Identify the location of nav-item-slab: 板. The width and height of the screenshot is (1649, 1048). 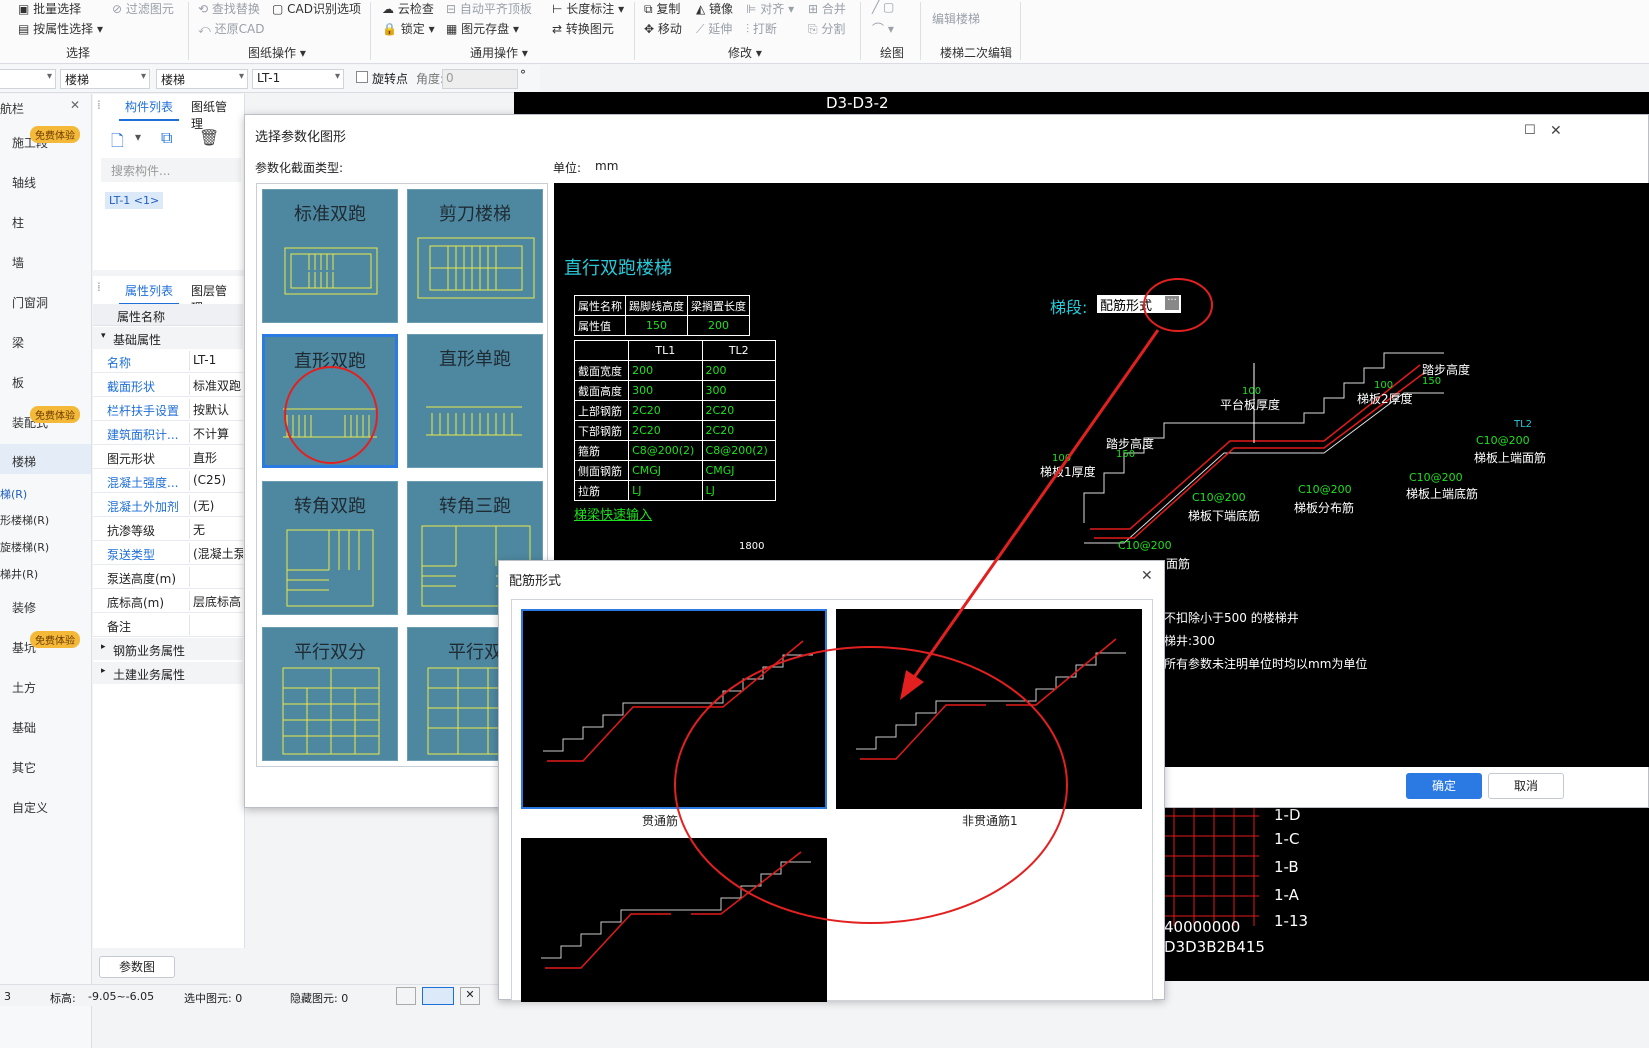
(18, 382).